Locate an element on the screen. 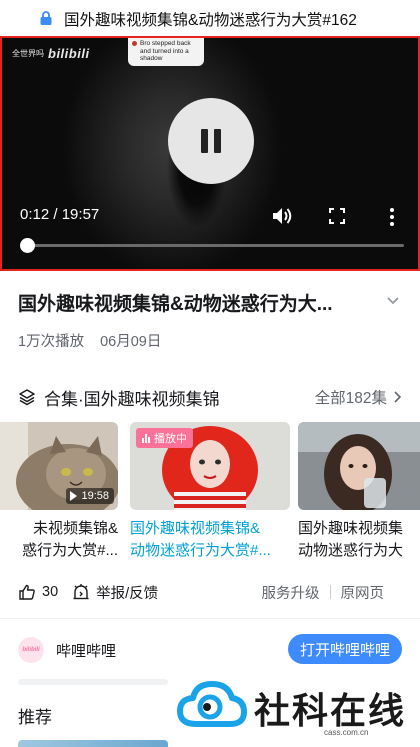  page-title: 国外趣味视频集锦&动物迷惑行为大赏#162 is located at coordinates (210, 20).